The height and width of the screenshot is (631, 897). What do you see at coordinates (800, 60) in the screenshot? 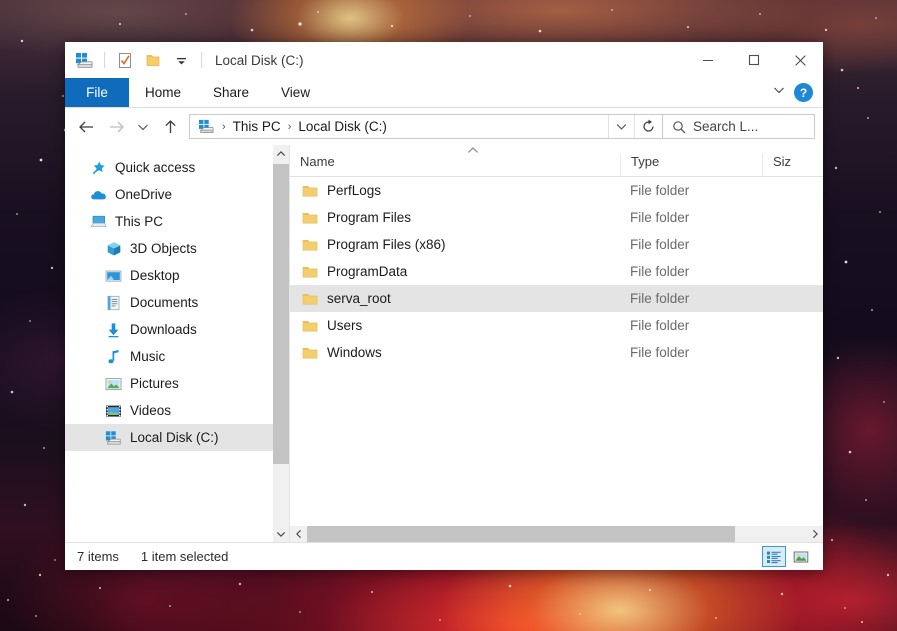
I see `close-button` at bounding box center [800, 60].